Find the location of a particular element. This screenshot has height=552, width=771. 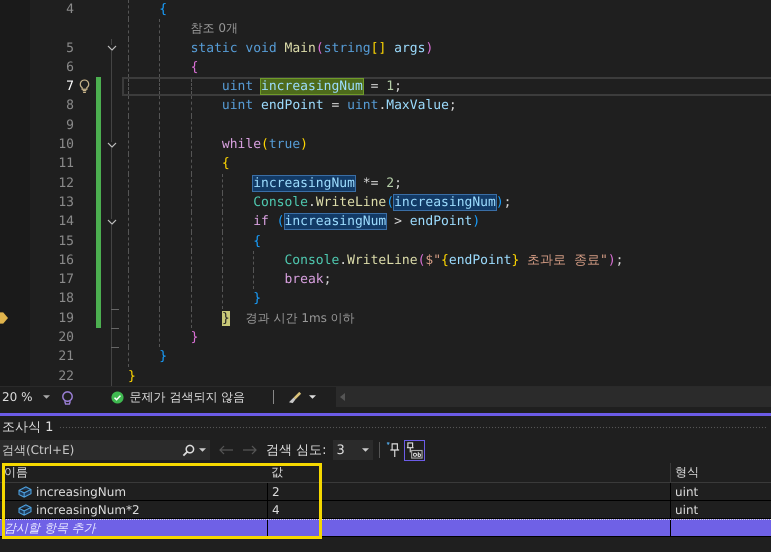

brush-icon is located at coordinates (296, 397).